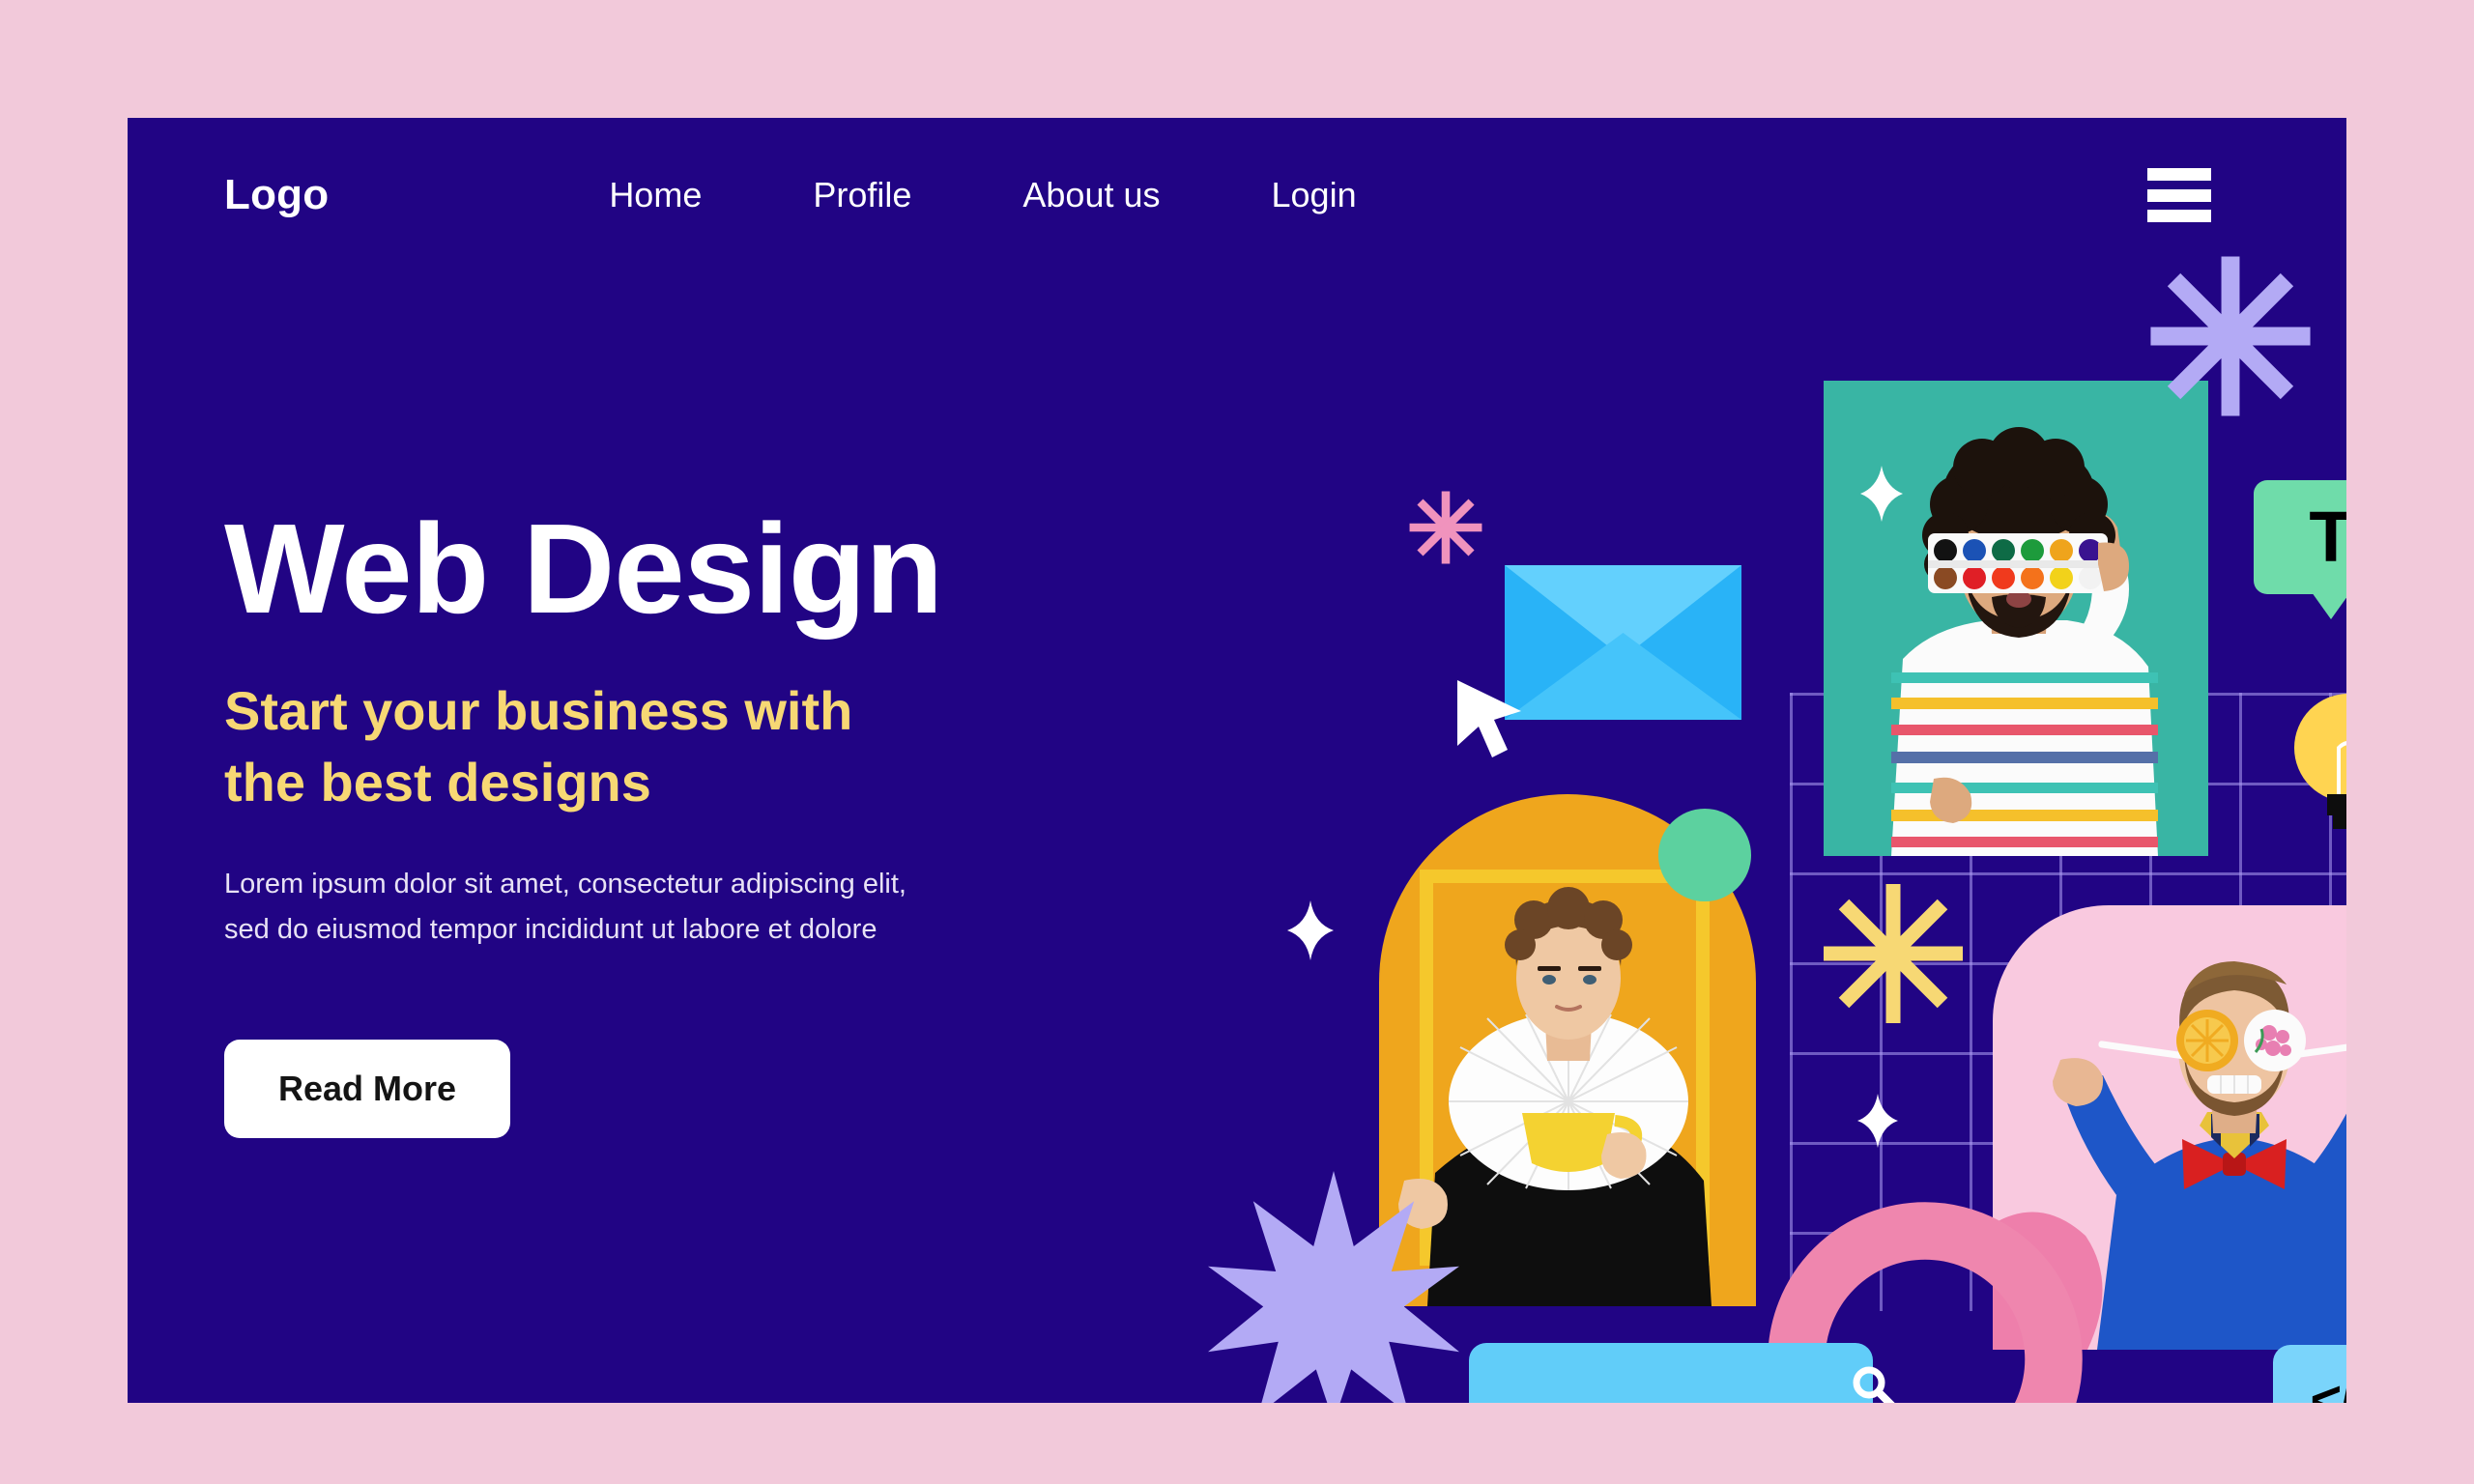  Describe the element at coordinates (539, 710) in the screenshot. I see `hero-subtitle-line-1: Start your business with` at that location.